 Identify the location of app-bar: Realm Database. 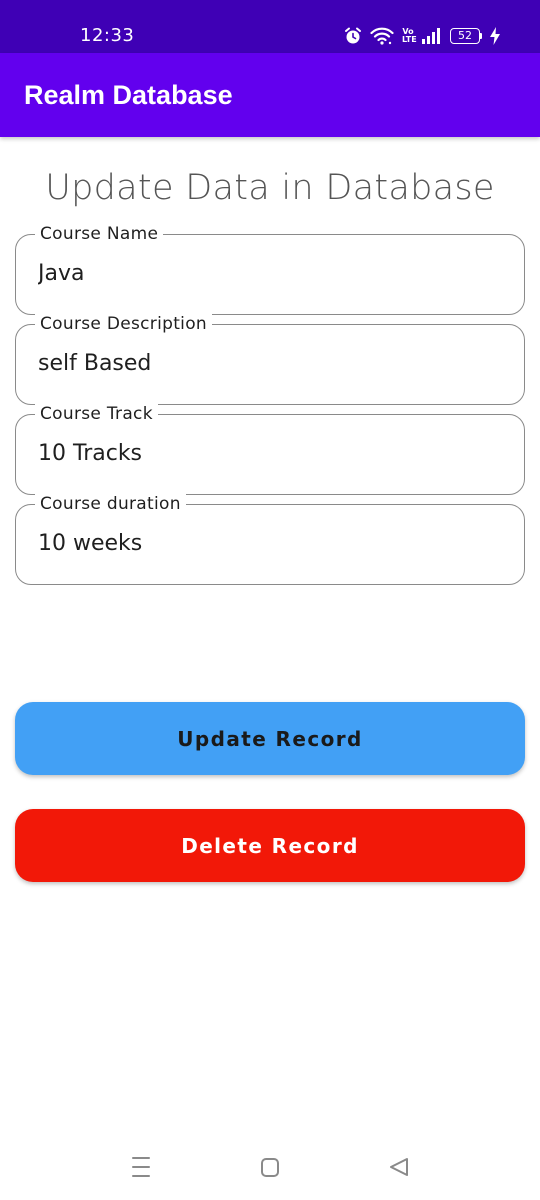
(270, 95).